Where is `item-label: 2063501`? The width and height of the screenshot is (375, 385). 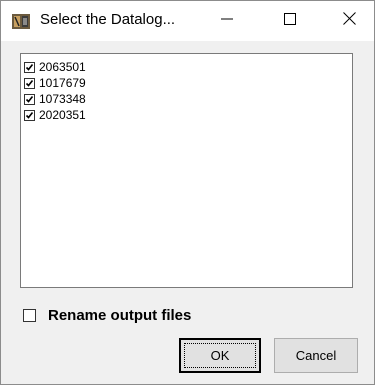 item-label: 2063501 is located at coordinates (62, 67).